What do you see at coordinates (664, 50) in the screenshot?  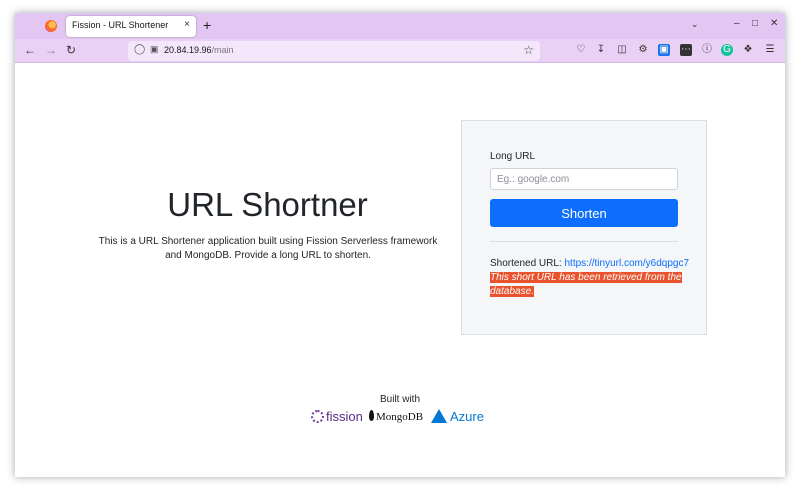 I see `extension-icon: ▣` at bounding box center [664, 50].